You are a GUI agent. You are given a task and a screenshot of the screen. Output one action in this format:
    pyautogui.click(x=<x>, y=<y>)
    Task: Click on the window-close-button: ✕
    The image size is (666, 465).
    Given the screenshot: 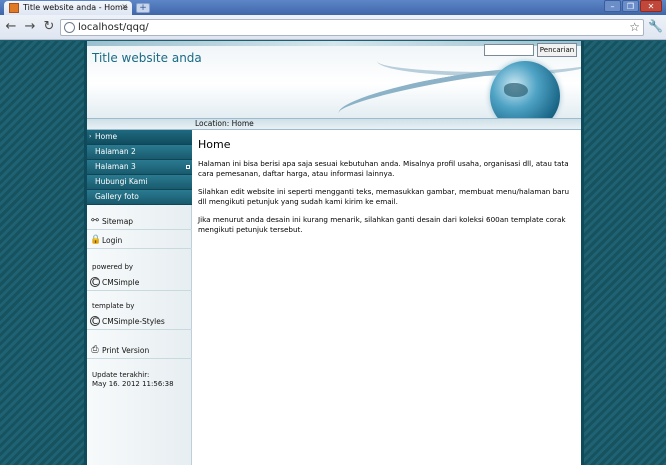 What is the action you would take?
    pyautogui.click(x=651, y=6)
    